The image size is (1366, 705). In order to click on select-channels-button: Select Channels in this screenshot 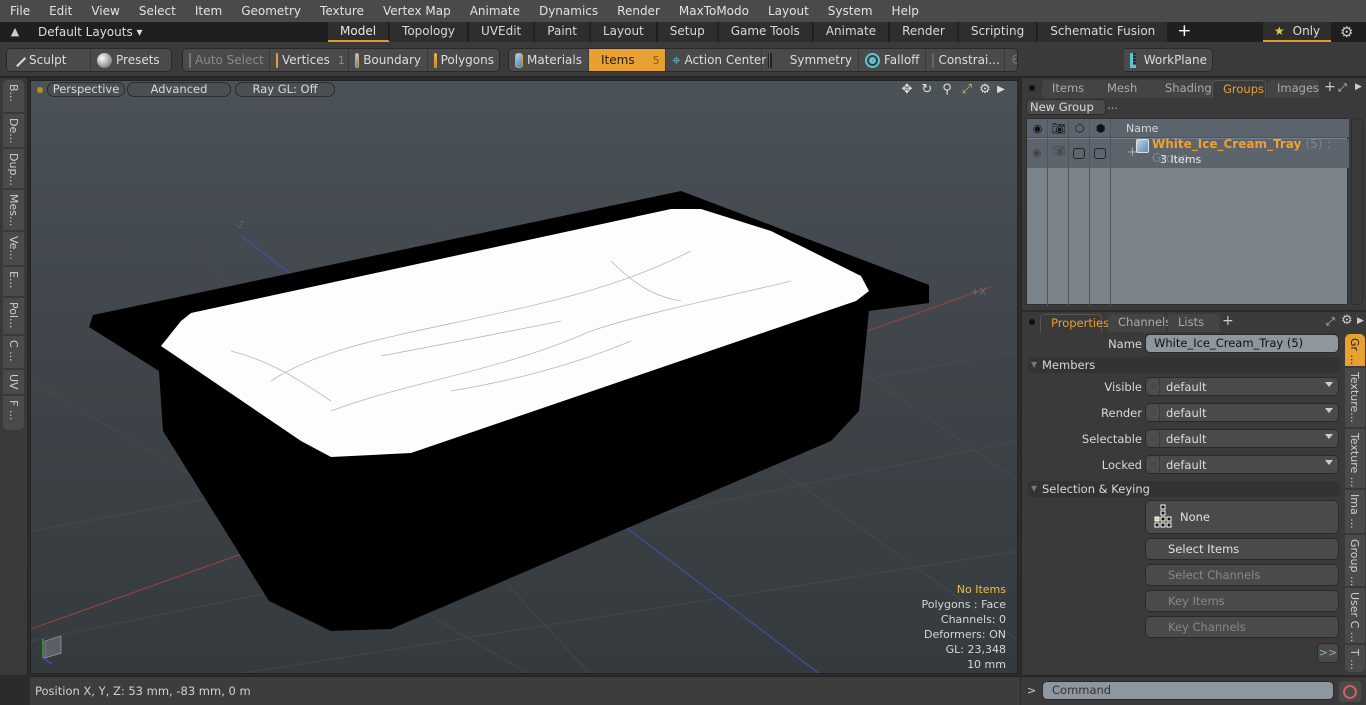, I will do `click(1242, 575)`.